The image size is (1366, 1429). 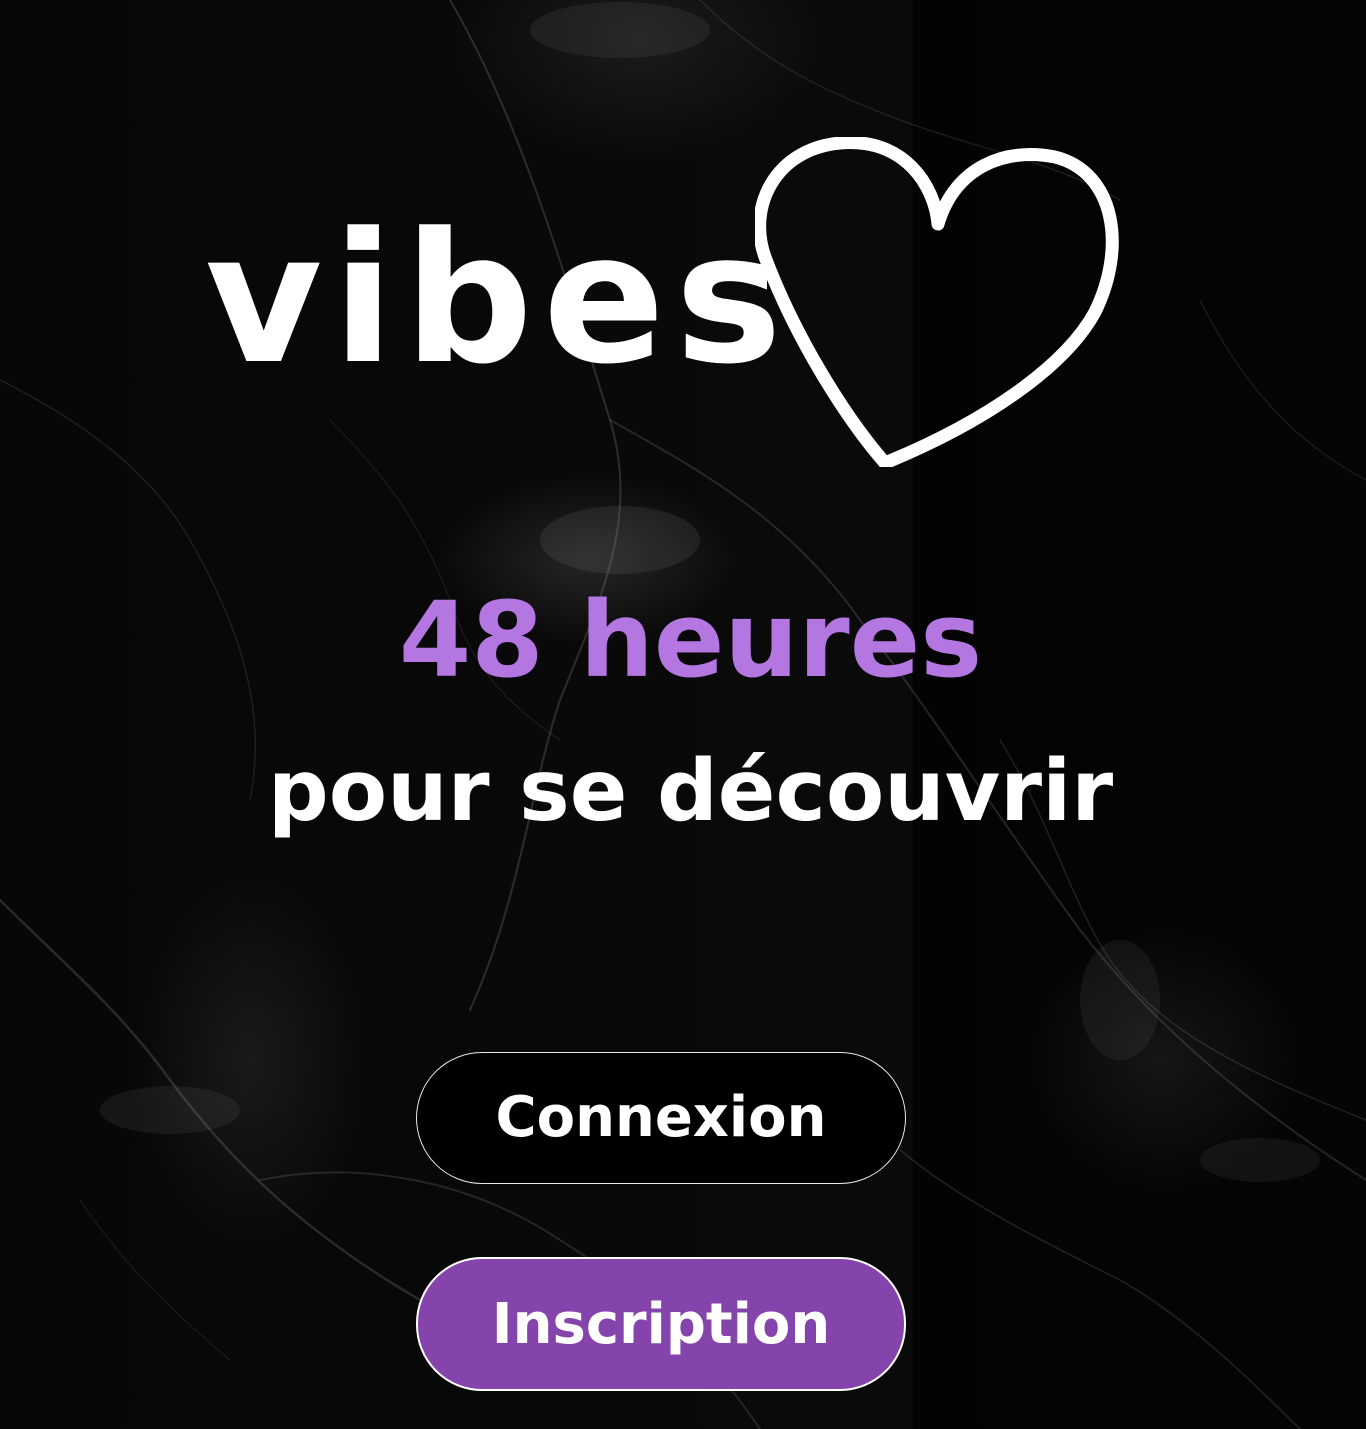 What do you see at coordinates (661, 1324) in the screenshot?
I see `signup-button: Inscription` at bounding box center [661, 1324].